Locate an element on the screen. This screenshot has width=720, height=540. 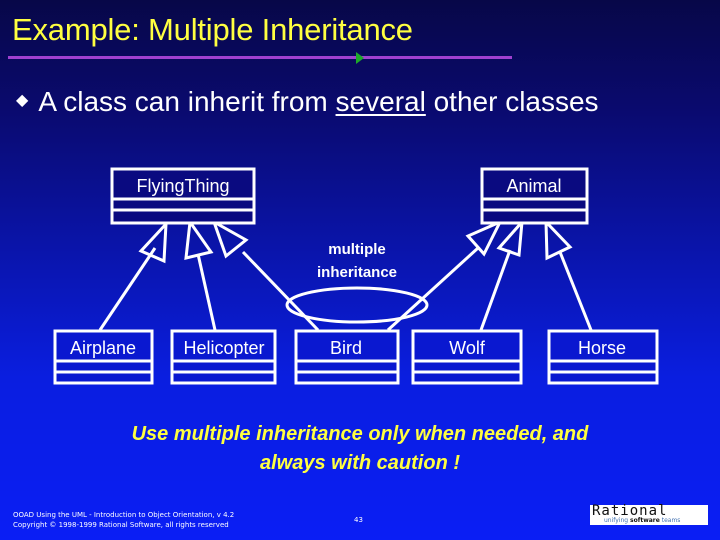
caution-line2: always with caution ! is located at coordinates (360, 463).